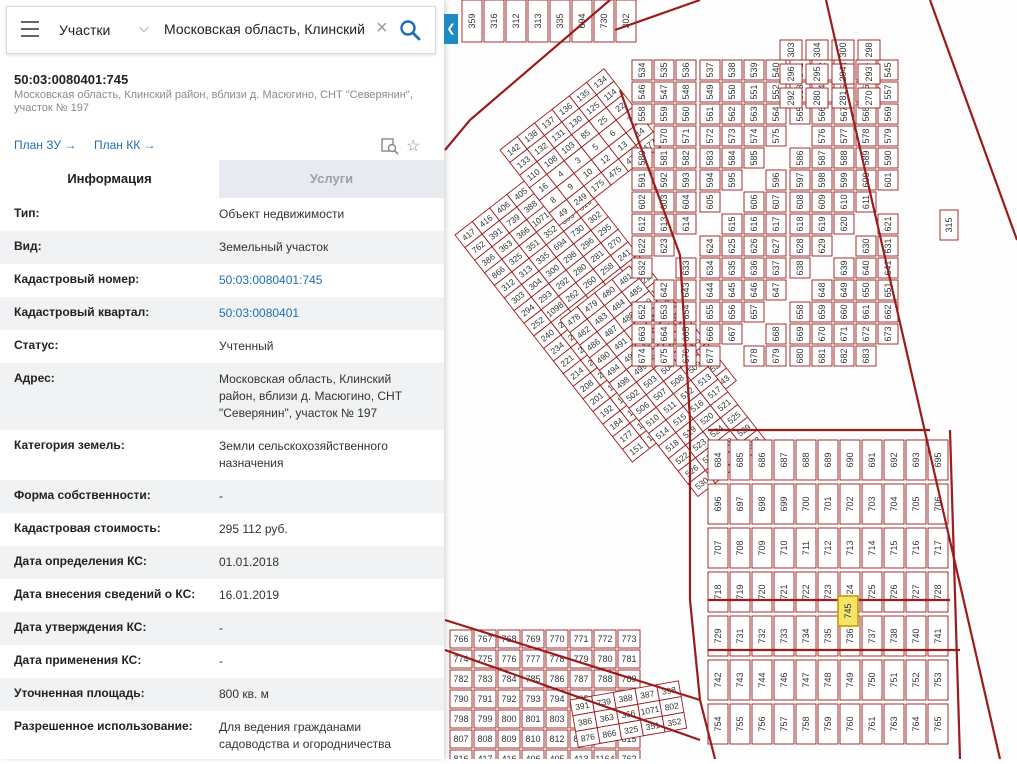 The height and width of the screenshot is (764, 1017). I want to click on parcel: 754, so click(718, 724).